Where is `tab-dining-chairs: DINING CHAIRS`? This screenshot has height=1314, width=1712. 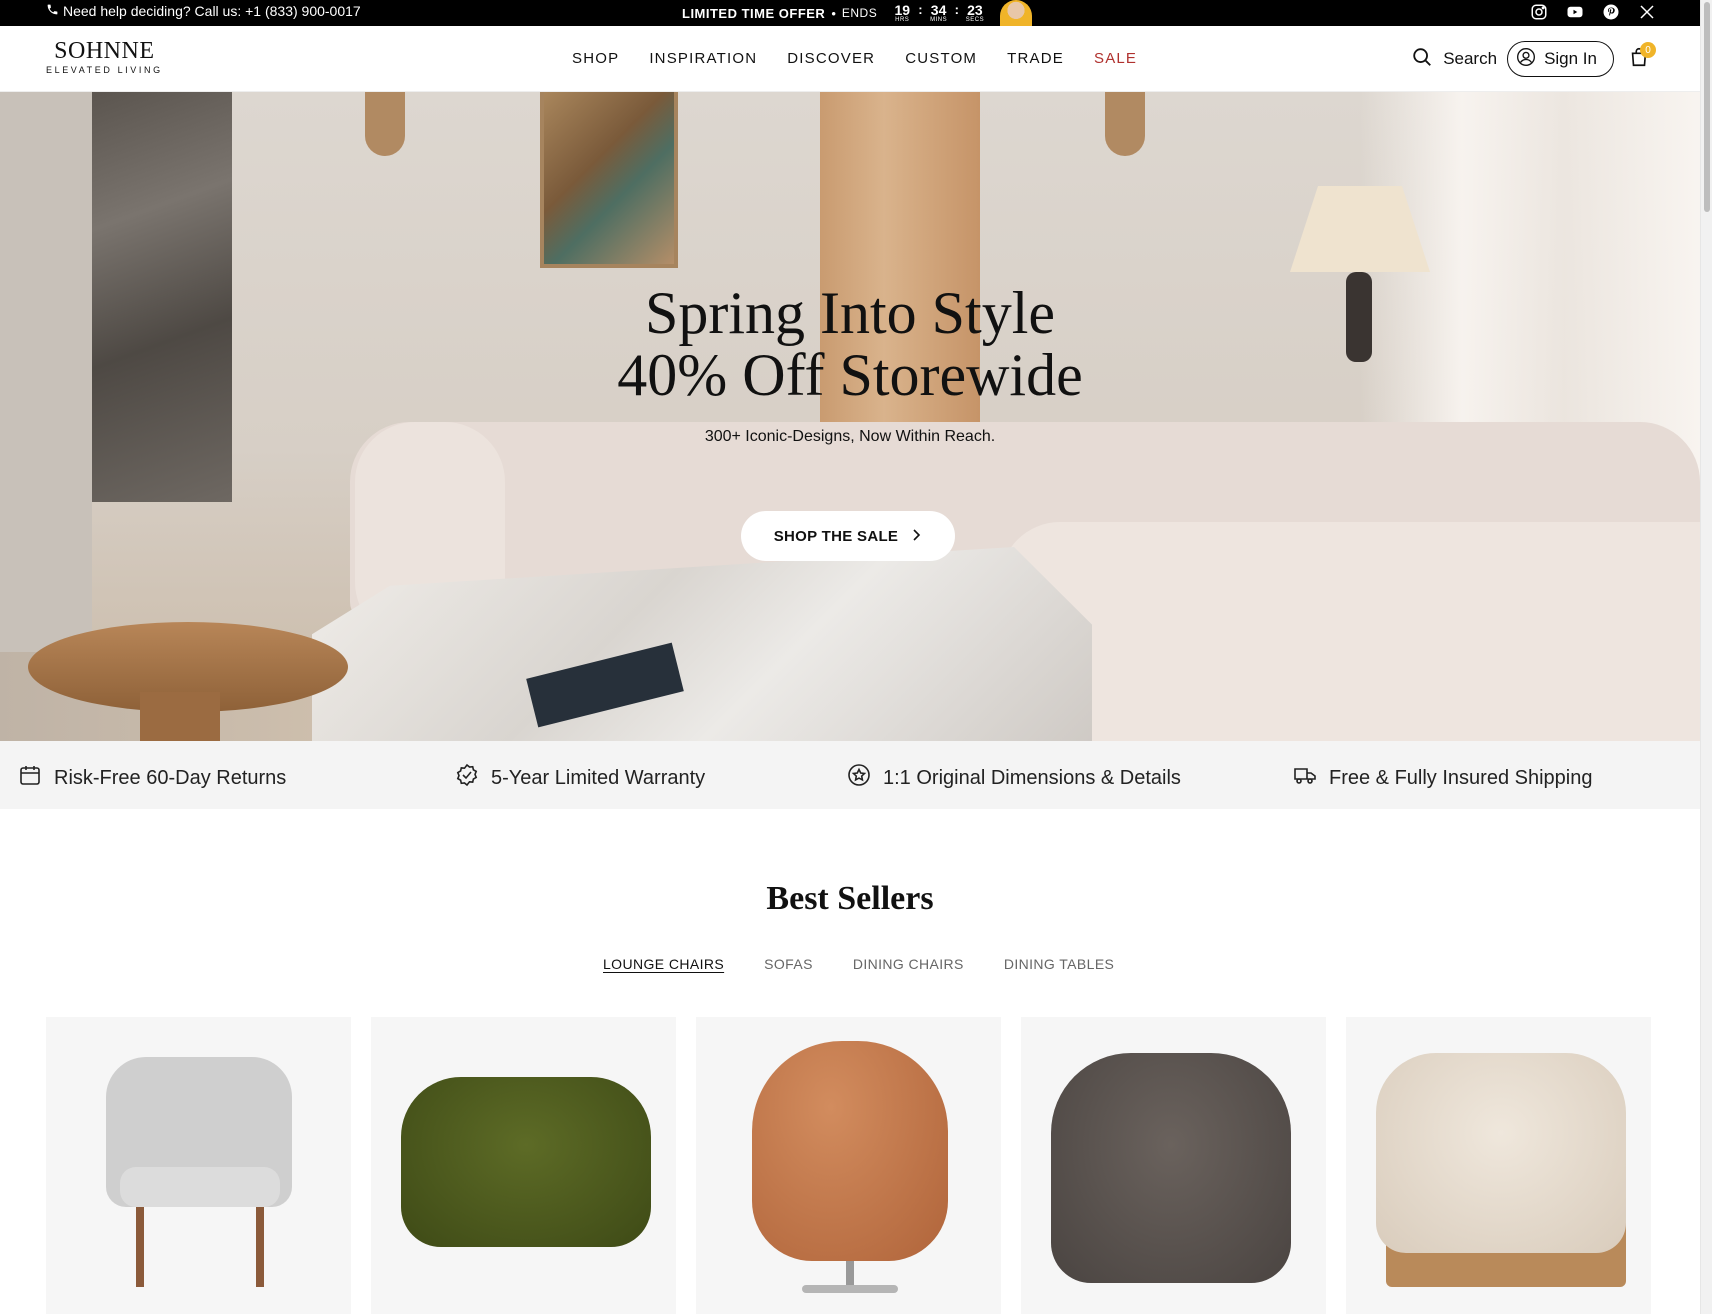
tab-dining-chairs: DINING CHAIRS is located at coordinates (908, 964).